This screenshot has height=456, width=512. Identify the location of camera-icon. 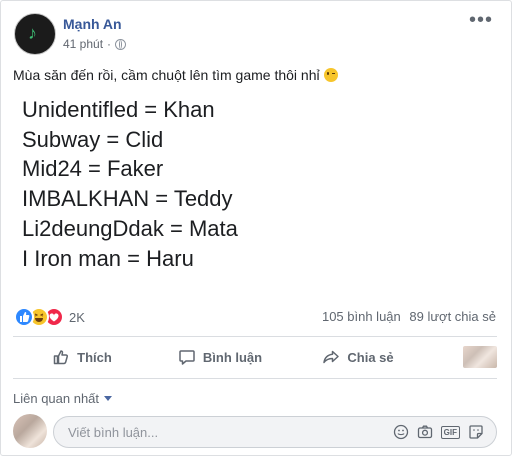
(425, 432).